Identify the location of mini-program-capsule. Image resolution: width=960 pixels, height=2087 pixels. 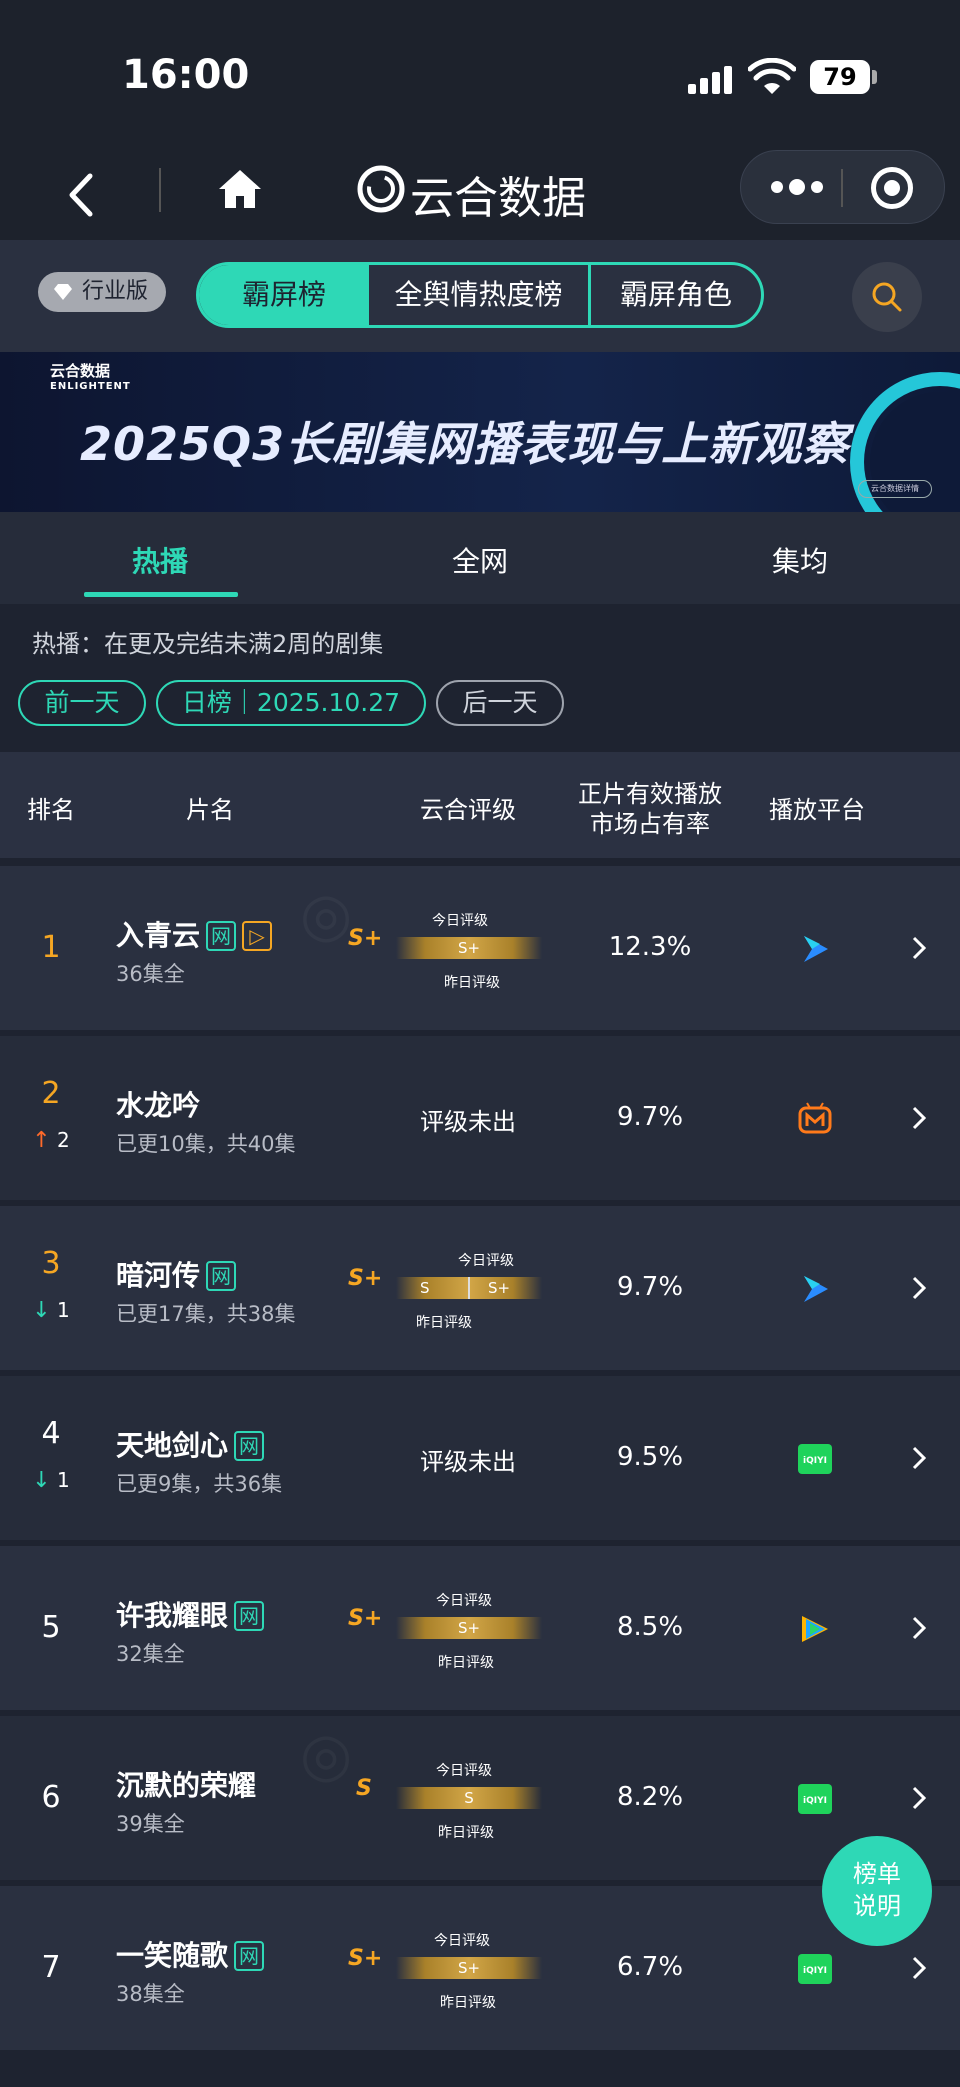
(842, 187).